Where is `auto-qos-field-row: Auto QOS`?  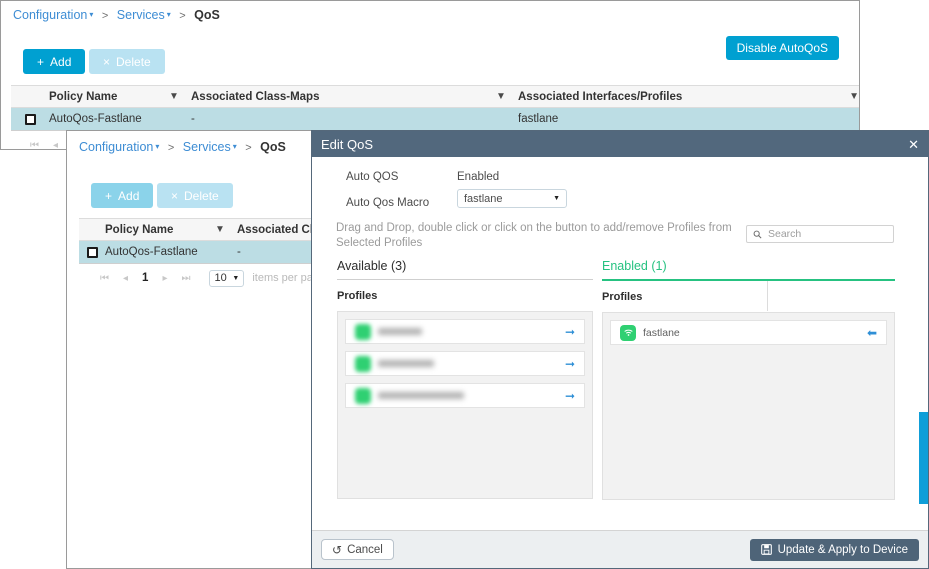
auto-qos-field-row: Auto QOS is located at coordinates (372, 176).